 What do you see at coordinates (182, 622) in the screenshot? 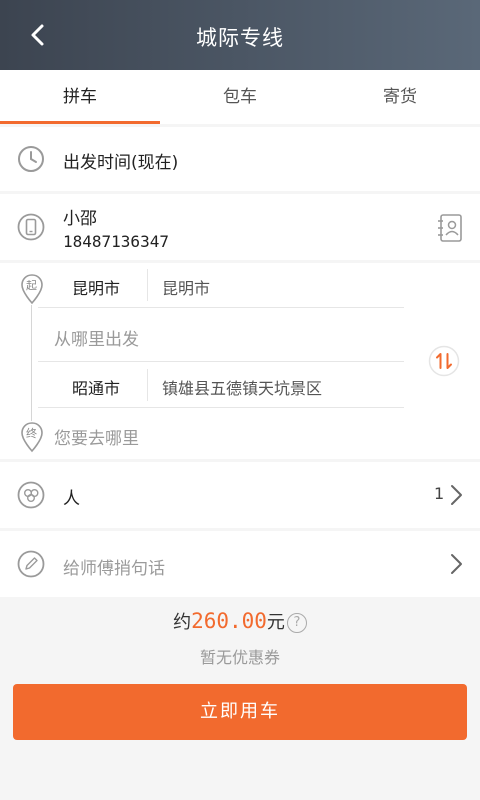
I see `price-prefix: 约` at bounding box center [182, 622].